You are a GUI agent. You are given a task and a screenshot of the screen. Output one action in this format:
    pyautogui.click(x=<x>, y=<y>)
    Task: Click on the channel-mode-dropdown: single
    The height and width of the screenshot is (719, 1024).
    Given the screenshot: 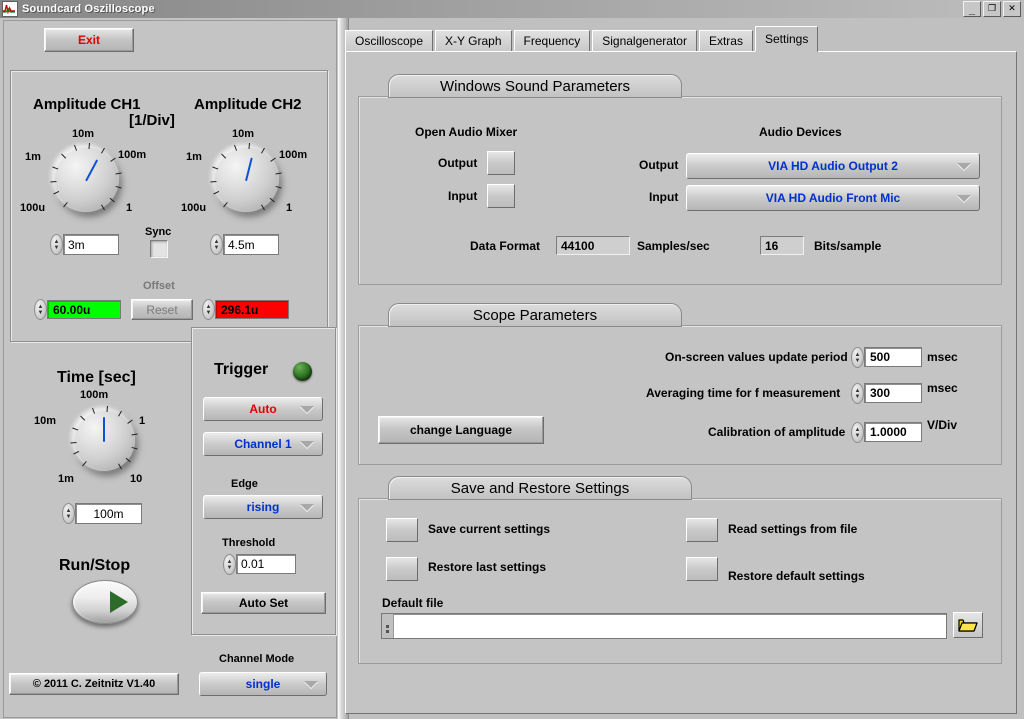 What is the action you would take?
    pyautogui.click(x=263, y=684)
    